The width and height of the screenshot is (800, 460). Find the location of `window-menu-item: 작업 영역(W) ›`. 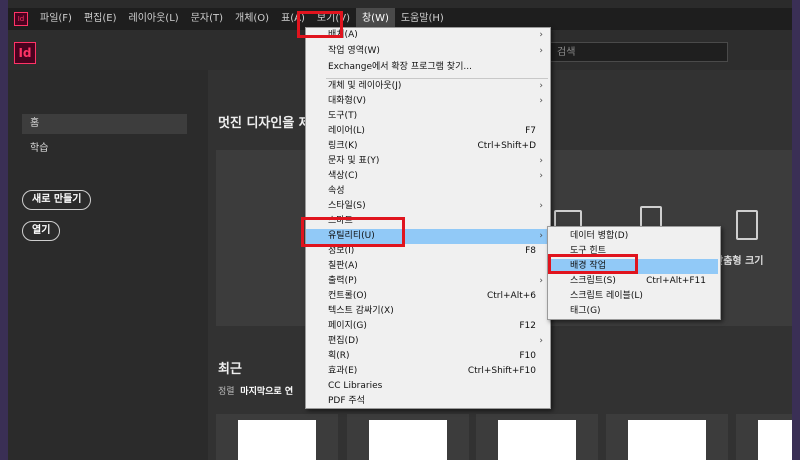

window-menu-item: 작업 영역(W) › is located at coordinates (427, 51).